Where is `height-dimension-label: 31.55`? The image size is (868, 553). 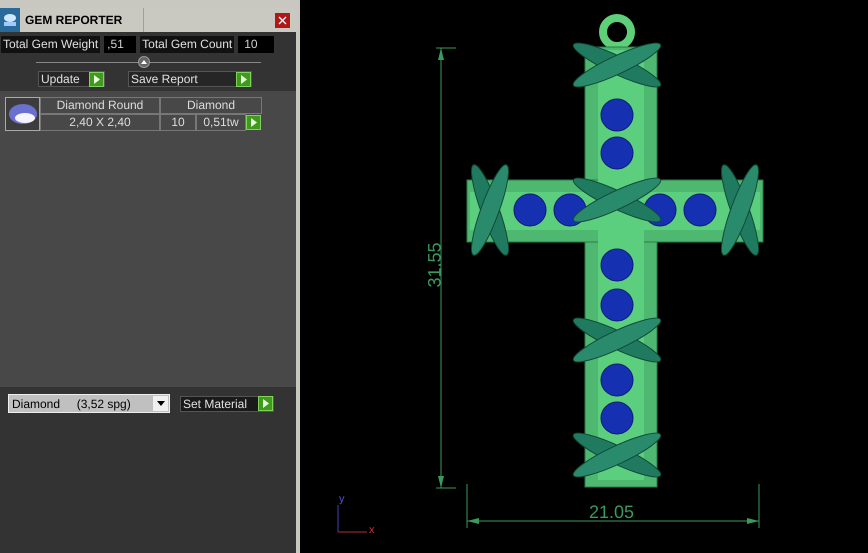 height-dimension-label: 31.55 is located at coordinates (434, 265).